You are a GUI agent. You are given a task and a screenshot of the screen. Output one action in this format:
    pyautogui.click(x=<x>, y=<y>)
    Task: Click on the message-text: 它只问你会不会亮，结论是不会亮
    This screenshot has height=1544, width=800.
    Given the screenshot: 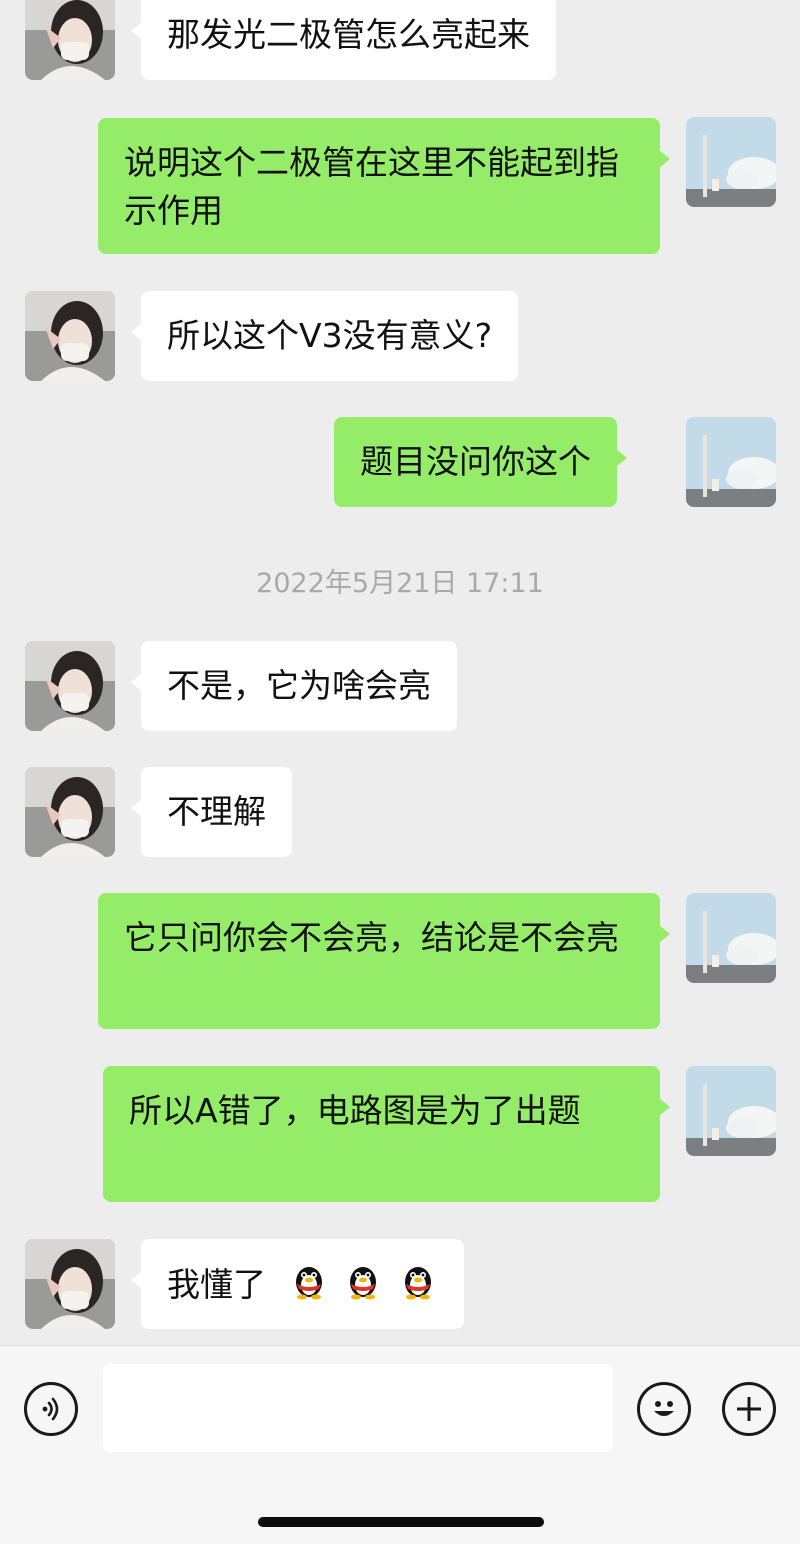 What is the action you would take?
    pyautogui.click(x=371, y=937)
    